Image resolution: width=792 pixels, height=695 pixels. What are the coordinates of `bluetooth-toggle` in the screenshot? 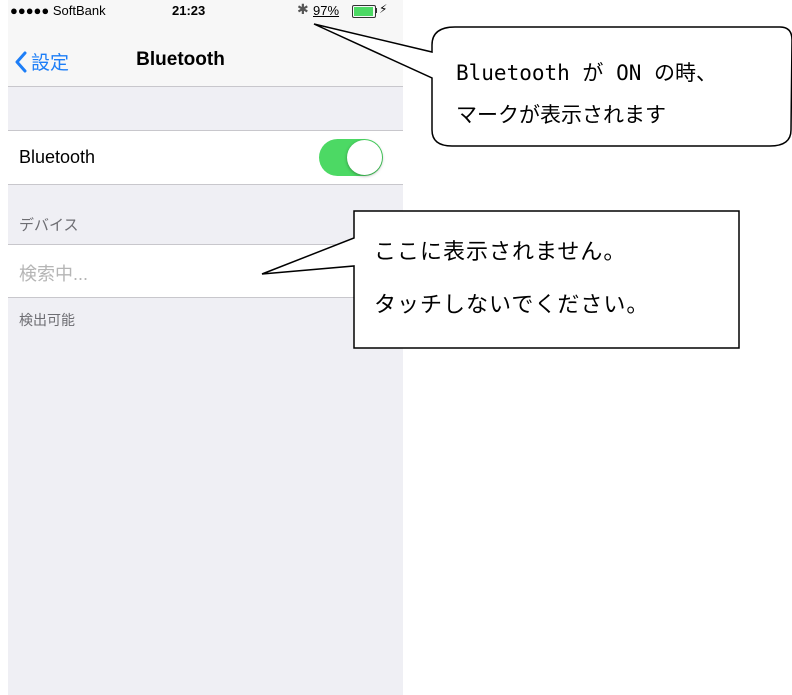 It's located at (351, 157).